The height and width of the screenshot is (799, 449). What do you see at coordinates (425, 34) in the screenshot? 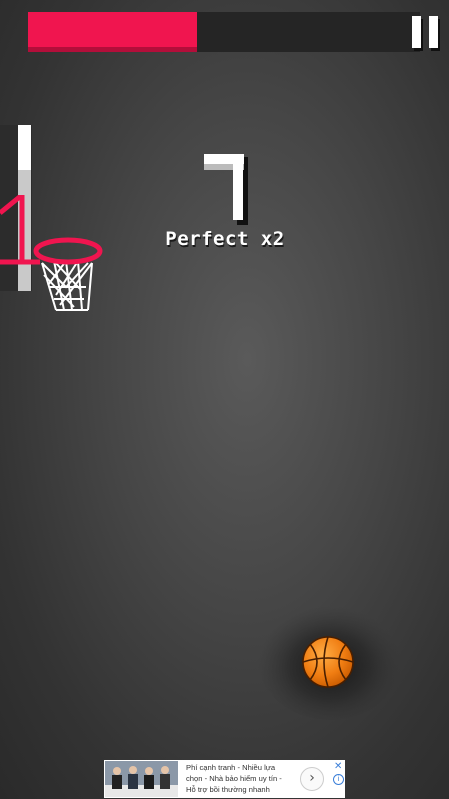
I see `pause-button` at bounding box center [425, 34].